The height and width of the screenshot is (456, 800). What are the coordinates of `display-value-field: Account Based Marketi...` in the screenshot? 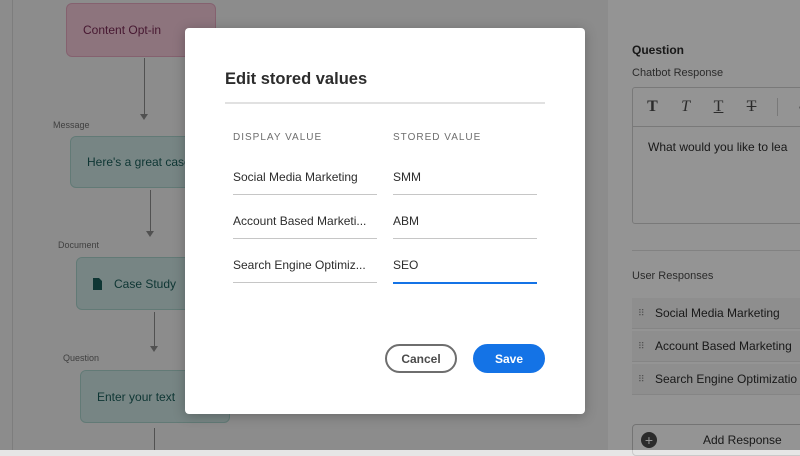 It's located at (305, 226).